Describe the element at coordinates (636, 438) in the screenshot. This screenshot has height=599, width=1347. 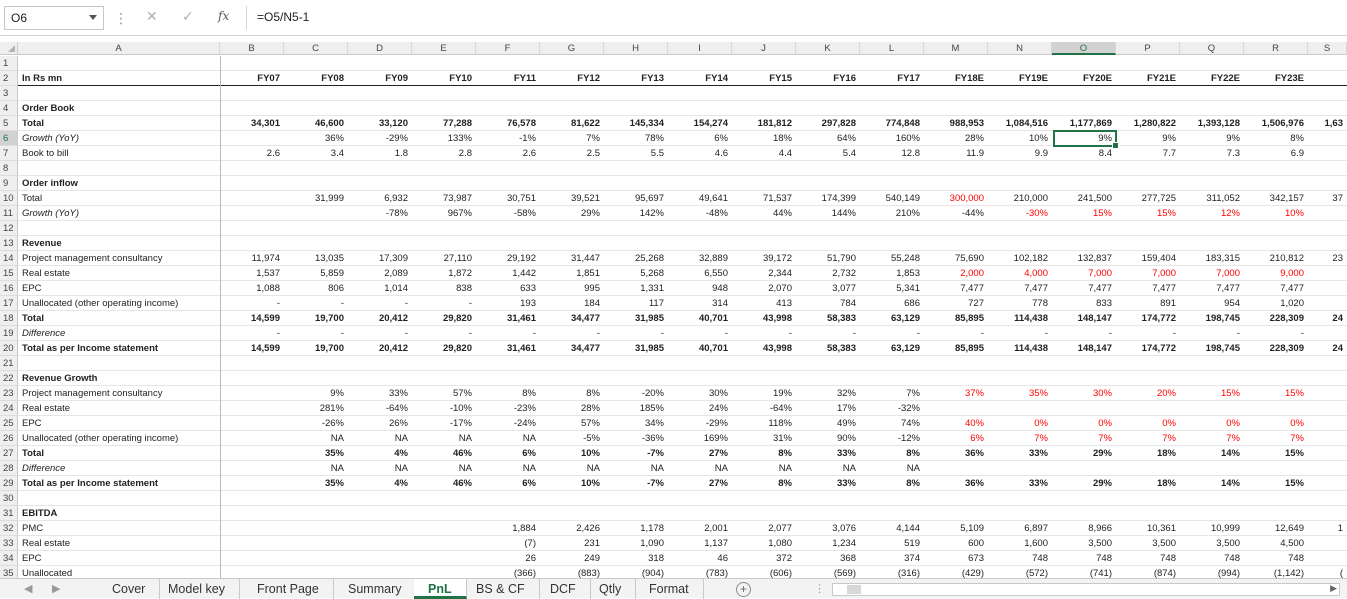
I see `cell-value: -36%` at that location.